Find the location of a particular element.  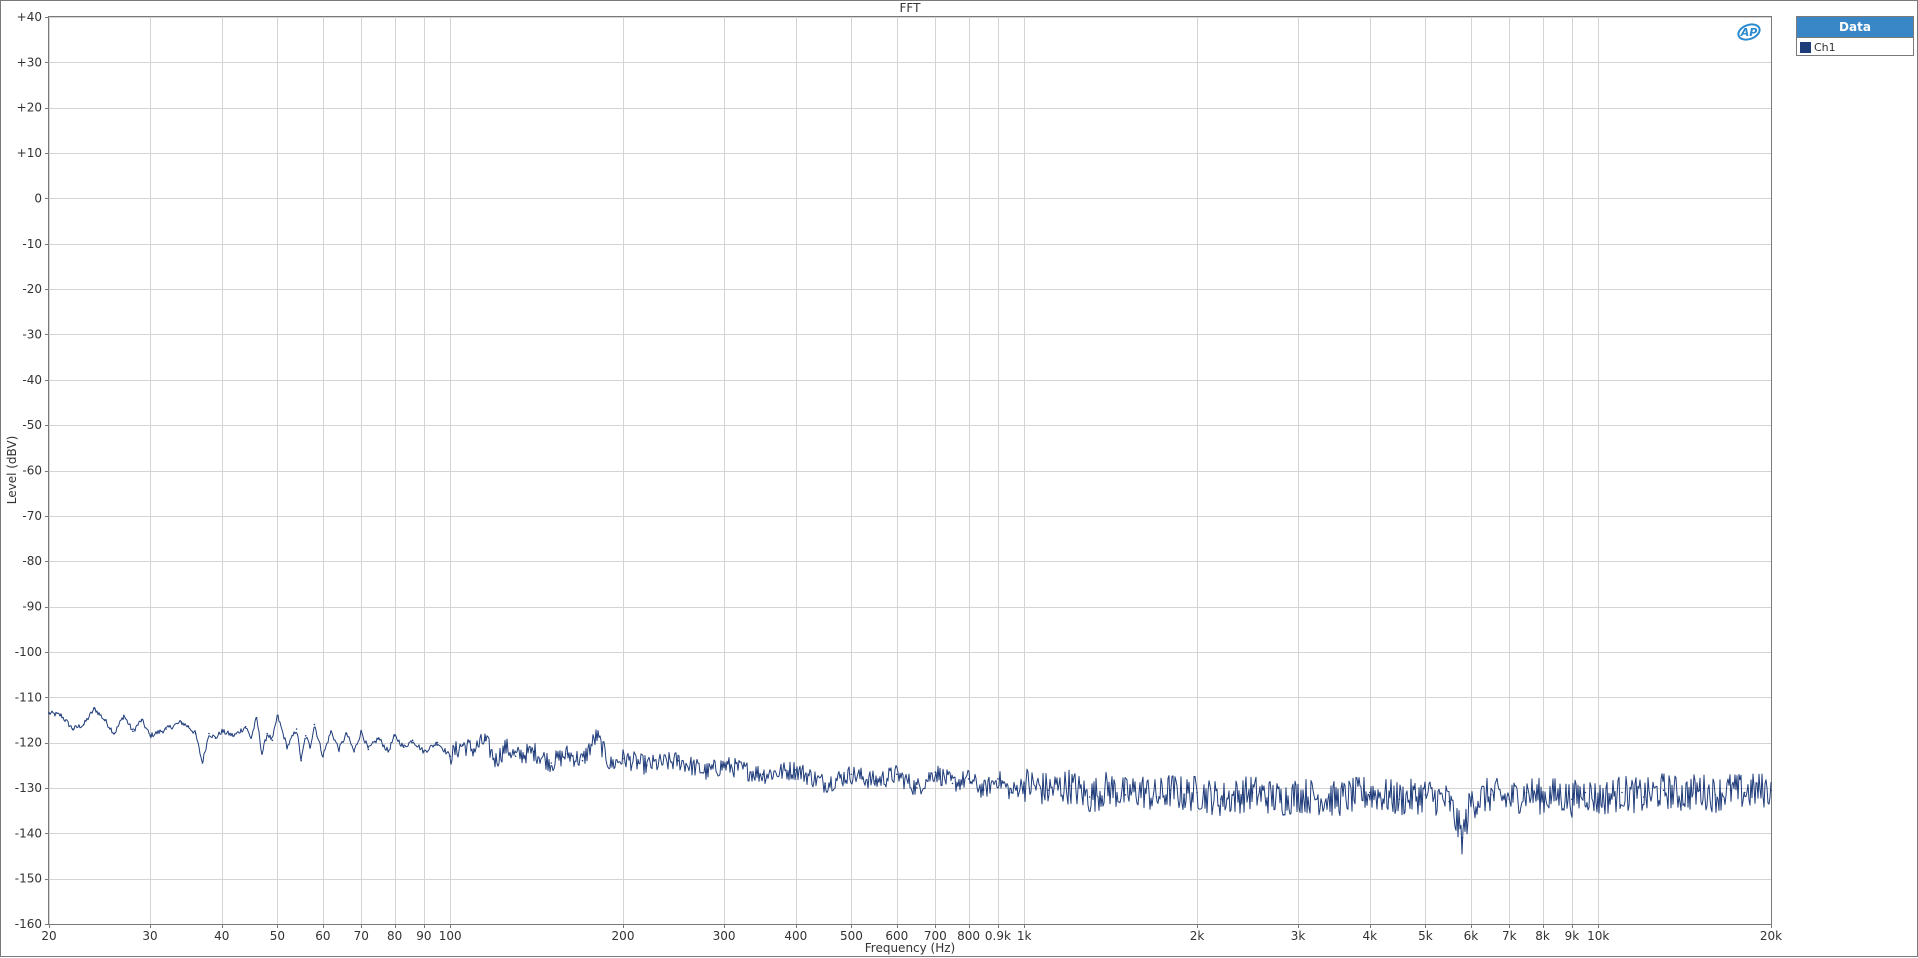

chart-title: FFT is located at coordinates (911, 8).